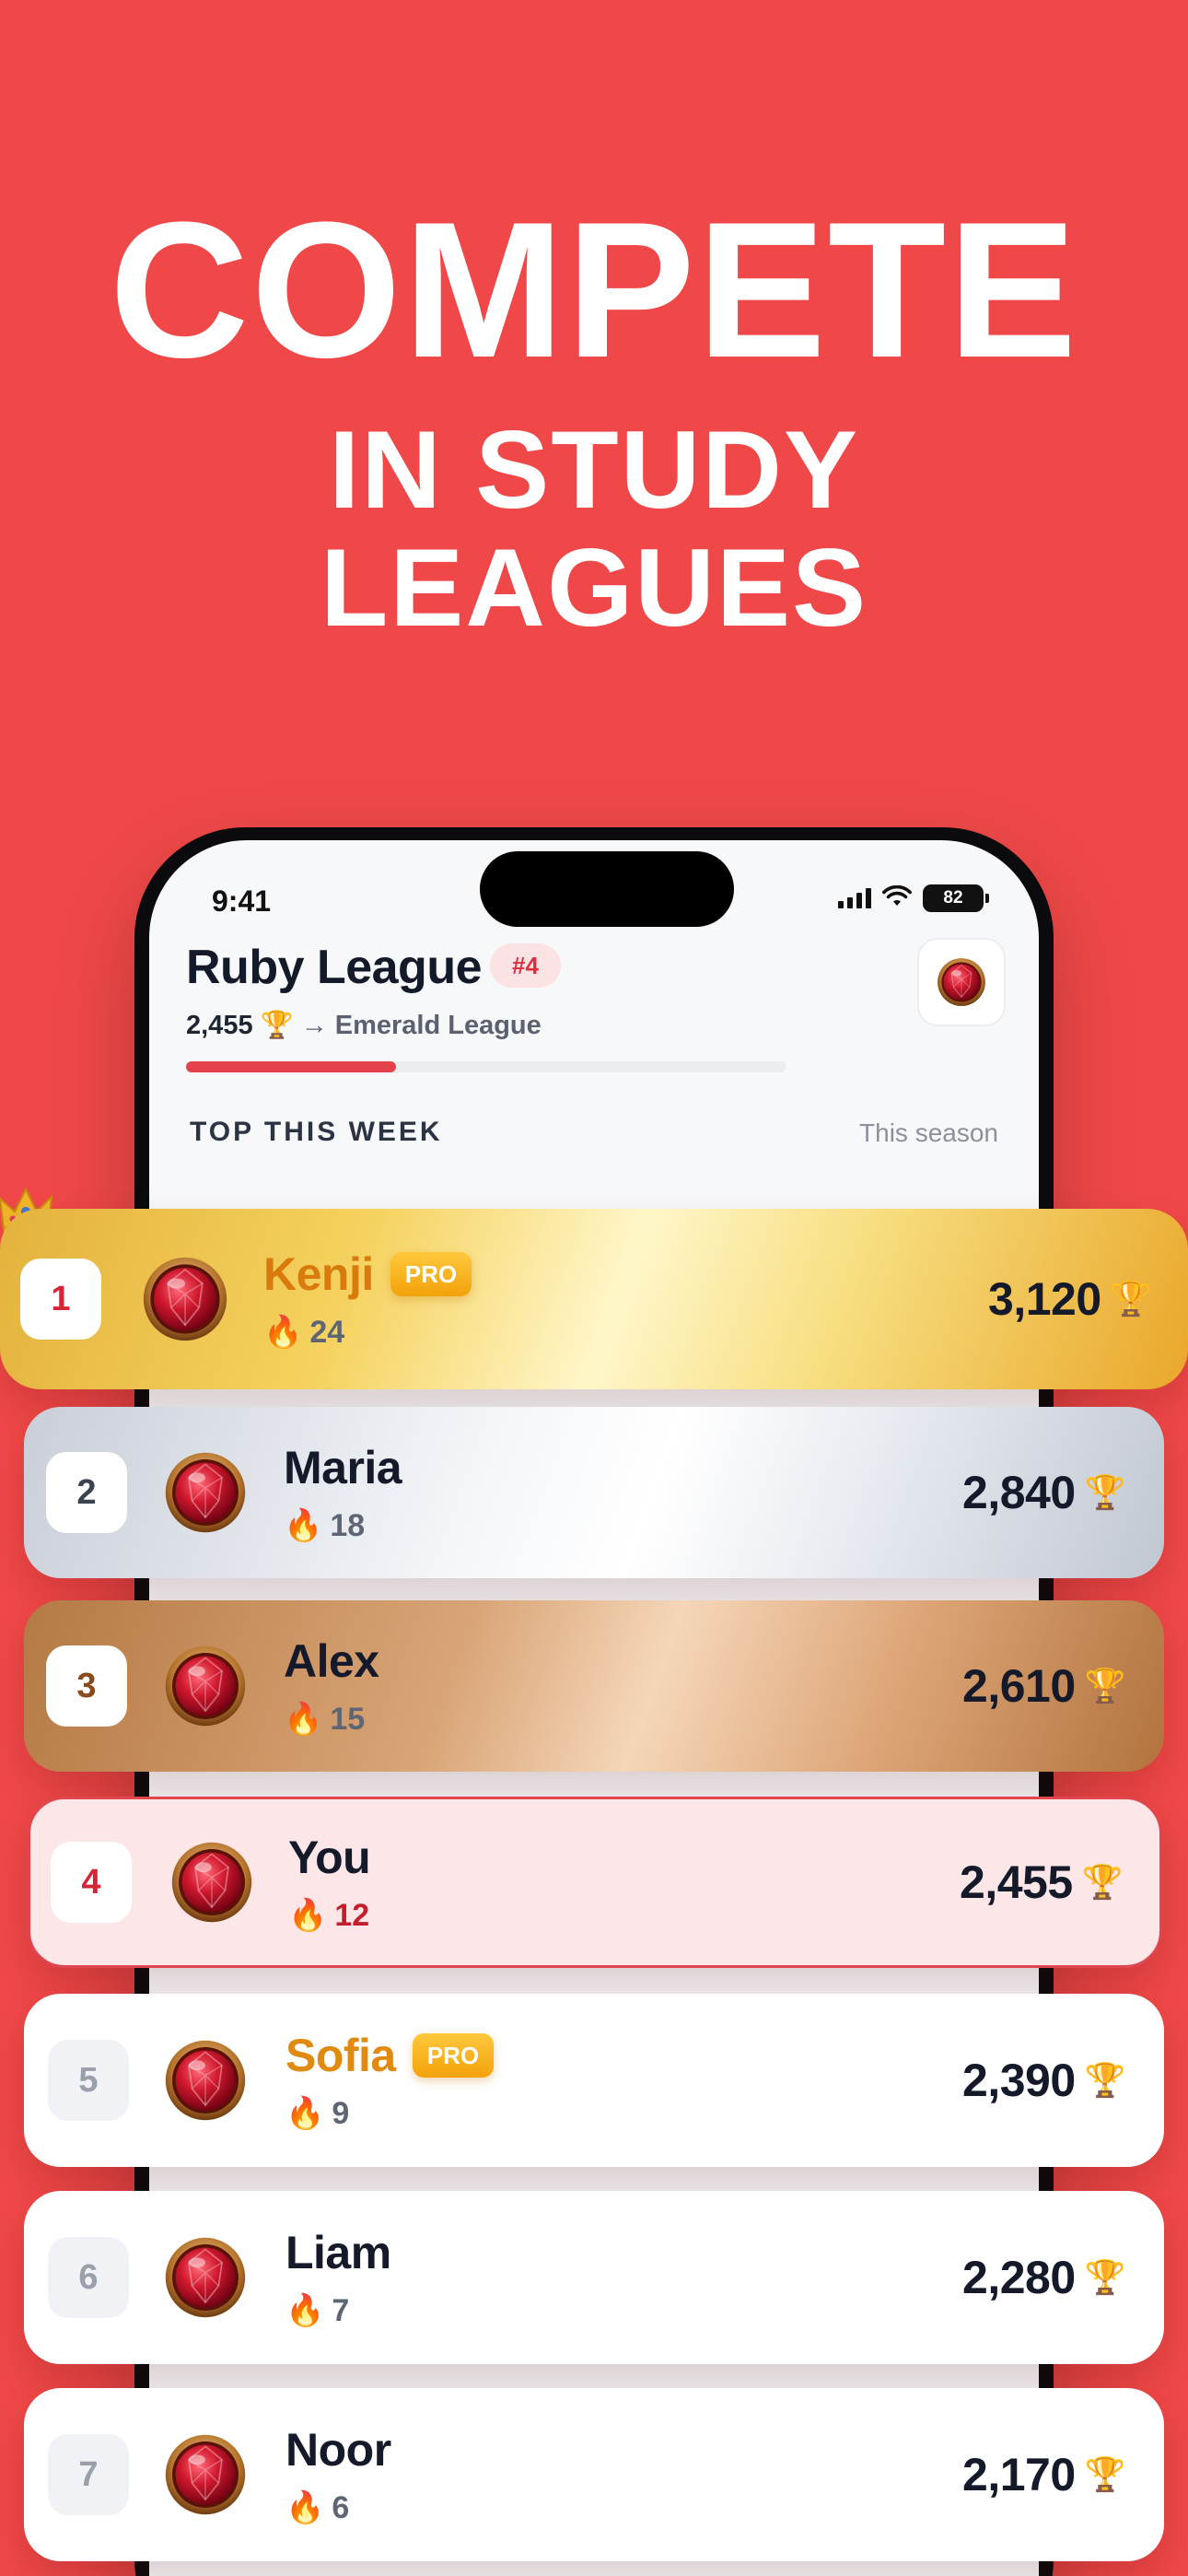  I want to click on score-value: 2,610, so click(1019, 1686).